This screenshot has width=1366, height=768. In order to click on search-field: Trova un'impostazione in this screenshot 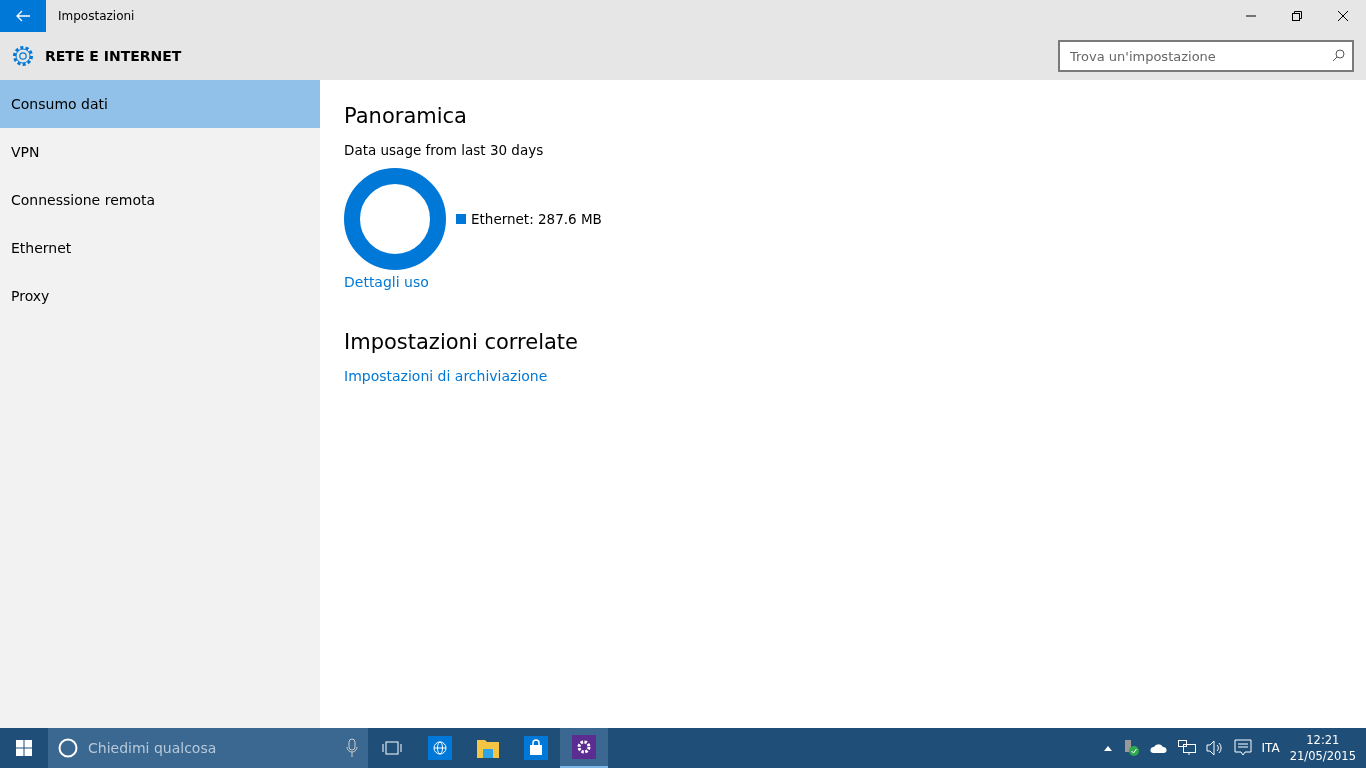, I will do `click(1206, 56)`.